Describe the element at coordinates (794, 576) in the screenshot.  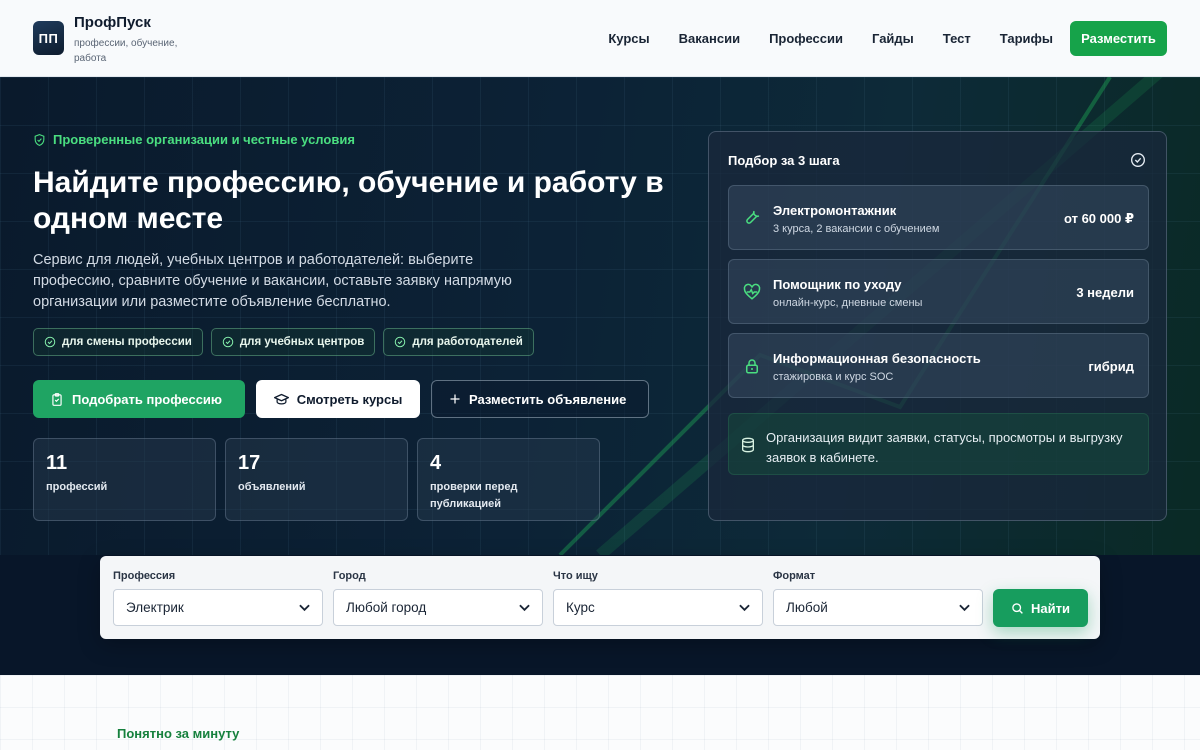
I see `field-label: Формат` at that location.